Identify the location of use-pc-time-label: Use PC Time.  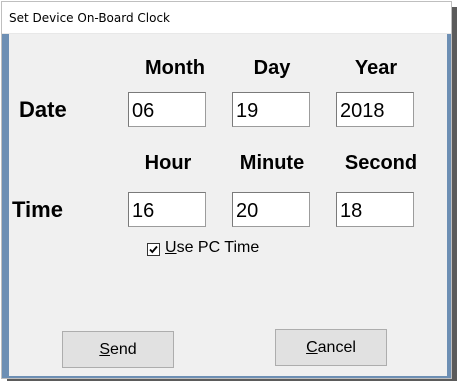
(212, 248).